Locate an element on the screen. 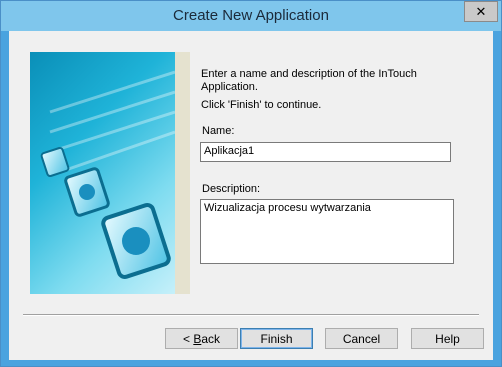 The height and width of the screenshot is (367, 502). name-input: Aplikacja1 is located at coordinates (325, 152).